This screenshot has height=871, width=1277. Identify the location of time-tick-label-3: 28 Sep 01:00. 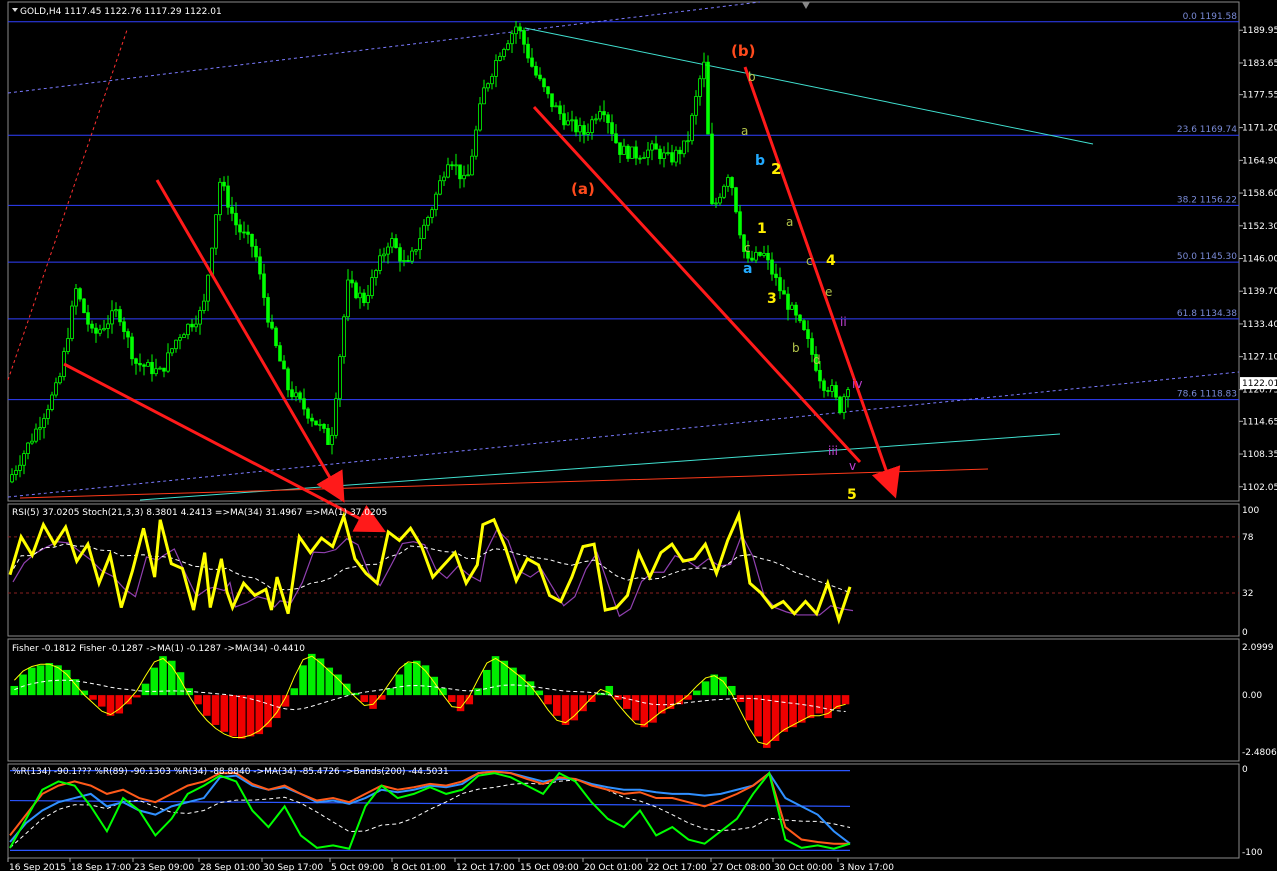
(230, 867).